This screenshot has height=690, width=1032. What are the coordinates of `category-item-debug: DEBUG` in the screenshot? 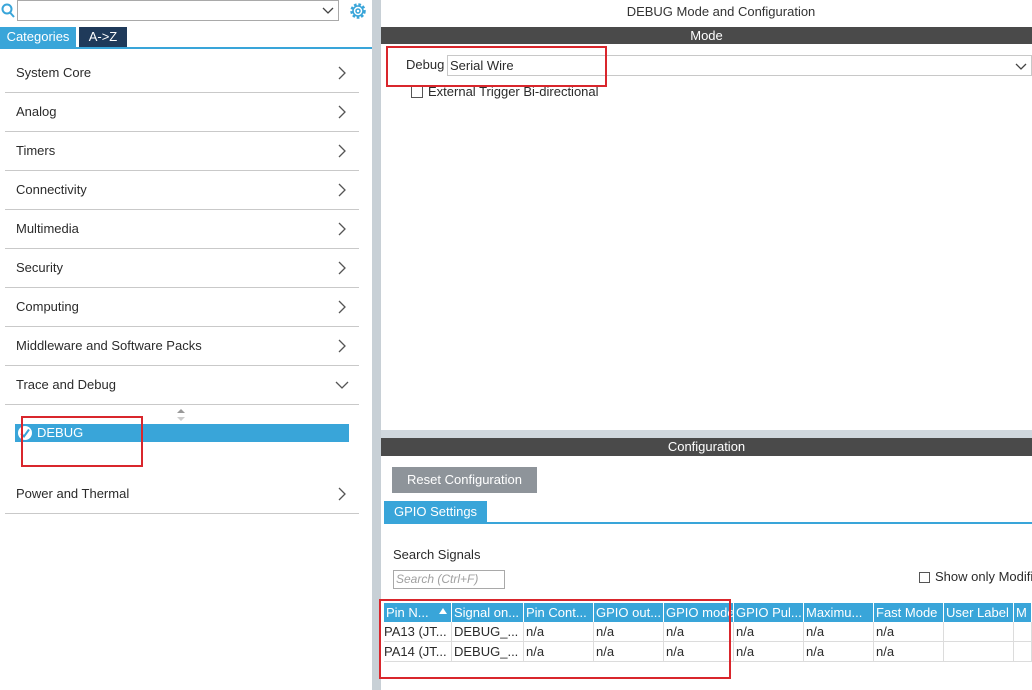 It's located at (182, 433).